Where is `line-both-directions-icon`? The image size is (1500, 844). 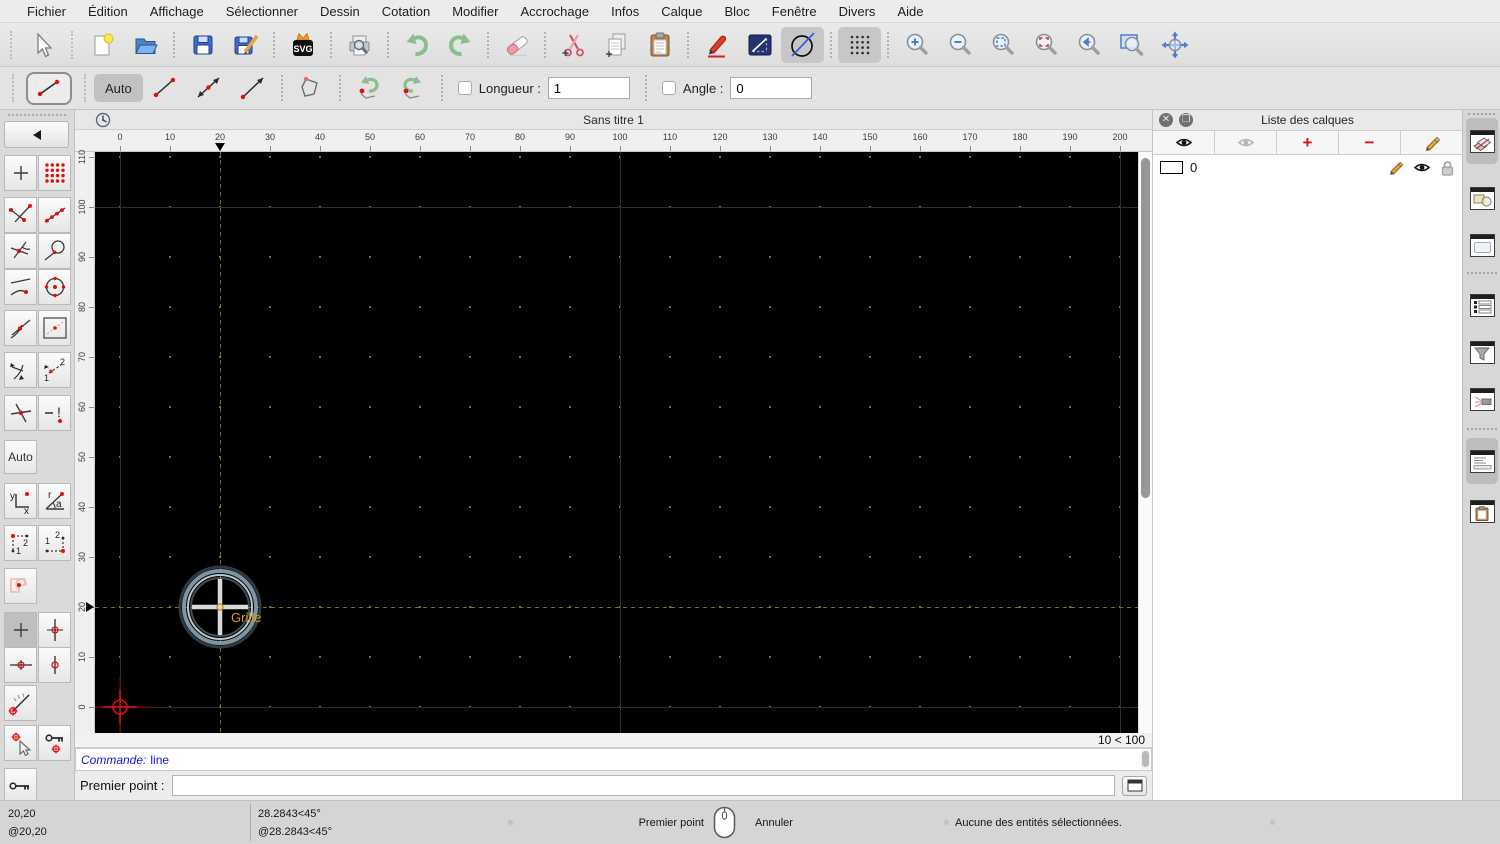 line-both-directions-icon is located at coordinates (209, 88).